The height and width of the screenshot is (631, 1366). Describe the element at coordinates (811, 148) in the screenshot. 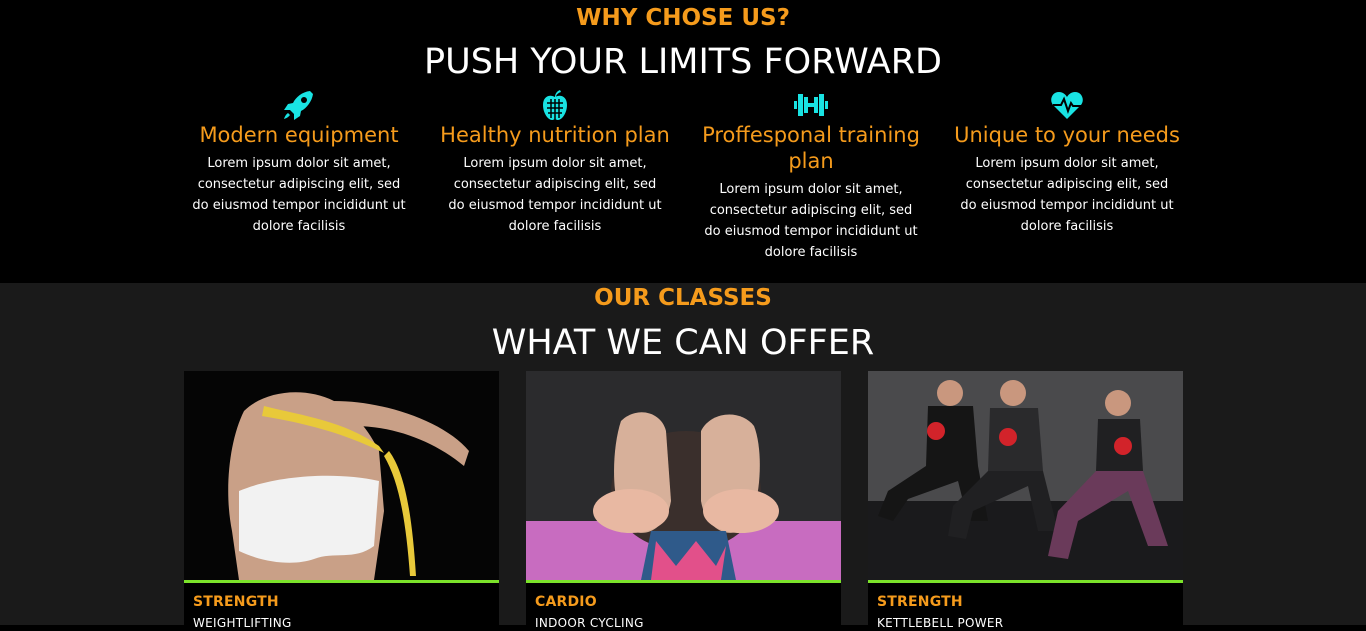

I see `feature-title: Proffesponal training plan` at that location.